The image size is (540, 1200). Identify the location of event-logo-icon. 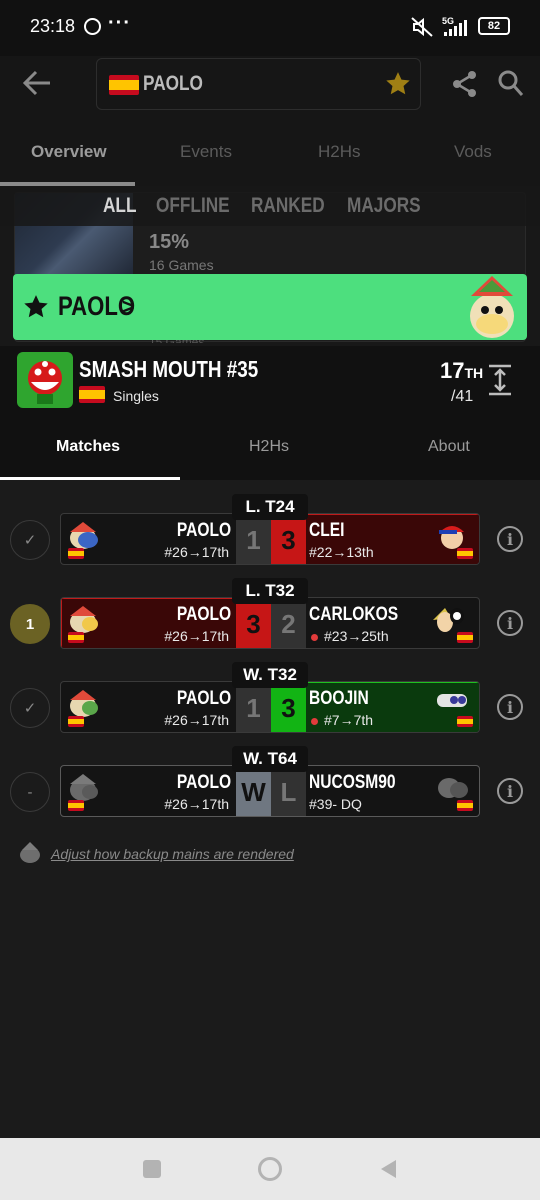
(45, 380).